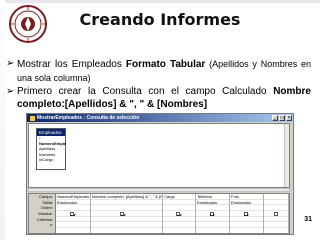  I want to click on window-controls: _ □ ×, so click(282, 118).